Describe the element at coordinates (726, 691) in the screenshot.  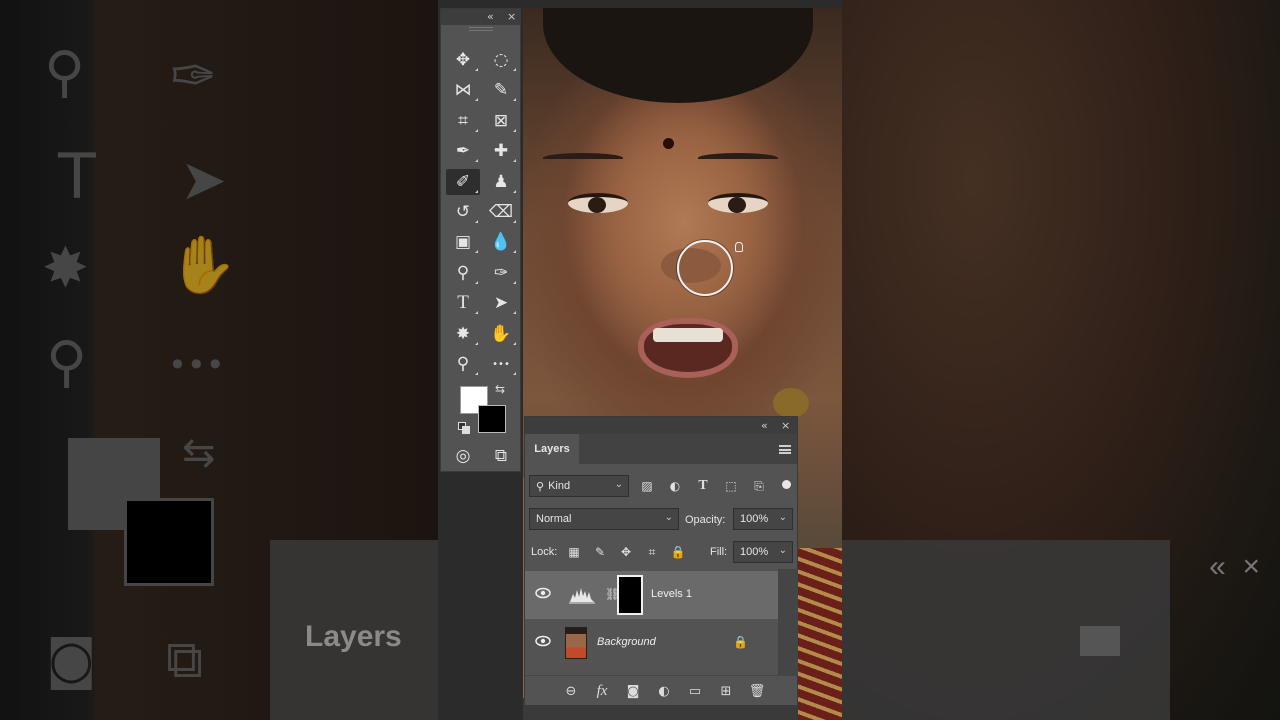
I see `new-layer-icon: ⊞` at that location.